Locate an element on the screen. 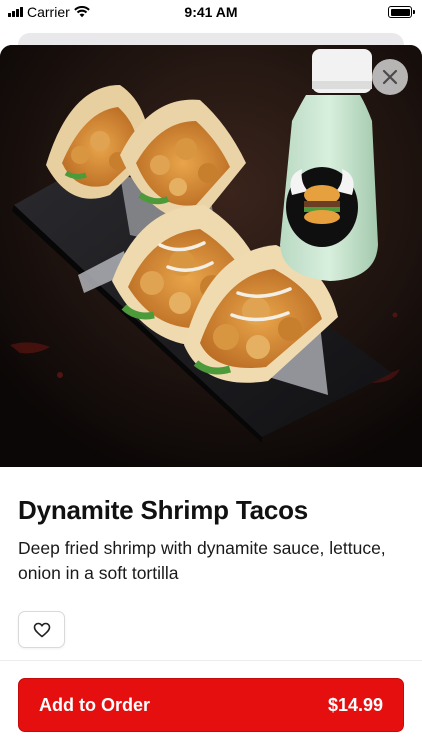  favorite-button is located at coordinates (41, 629).